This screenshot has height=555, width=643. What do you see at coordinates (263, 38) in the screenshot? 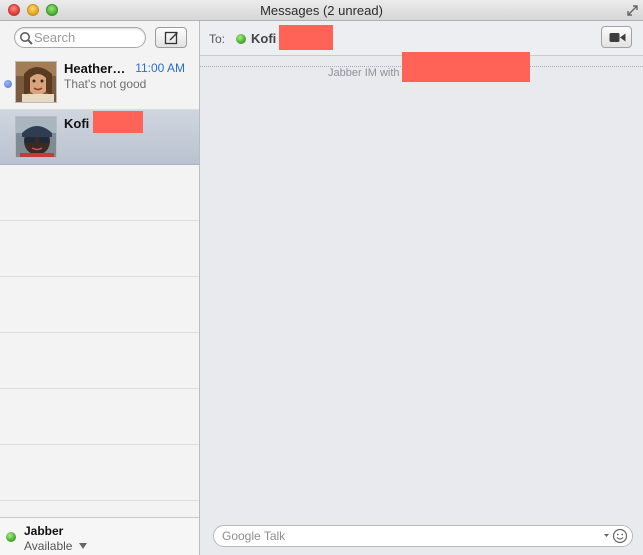
I see `recipient-token: Kofi` at bounding box center [263, 38].